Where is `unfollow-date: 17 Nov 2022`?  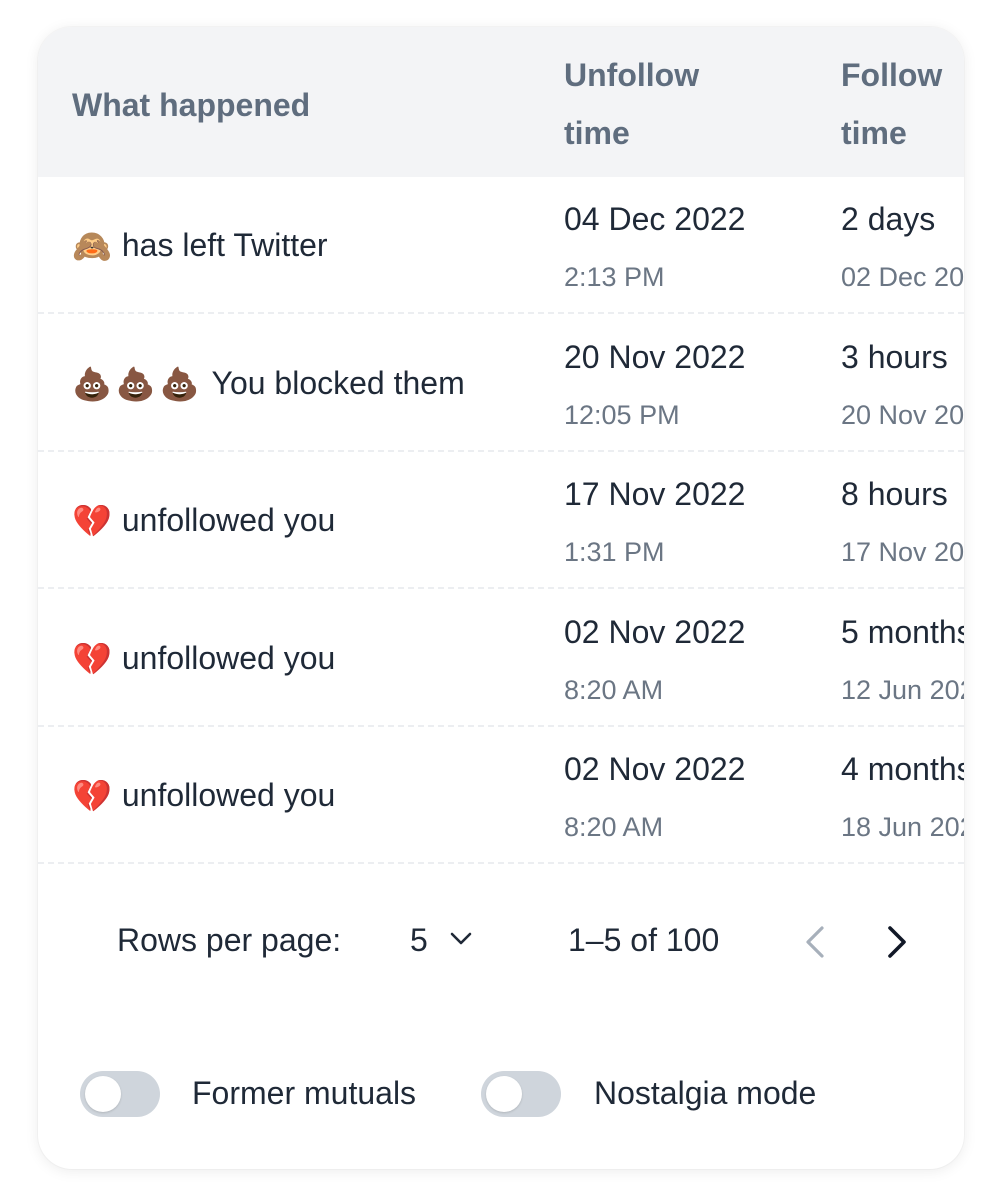 unfollow-date: 17 Nov 2022 is located at coordinates (655, 494).